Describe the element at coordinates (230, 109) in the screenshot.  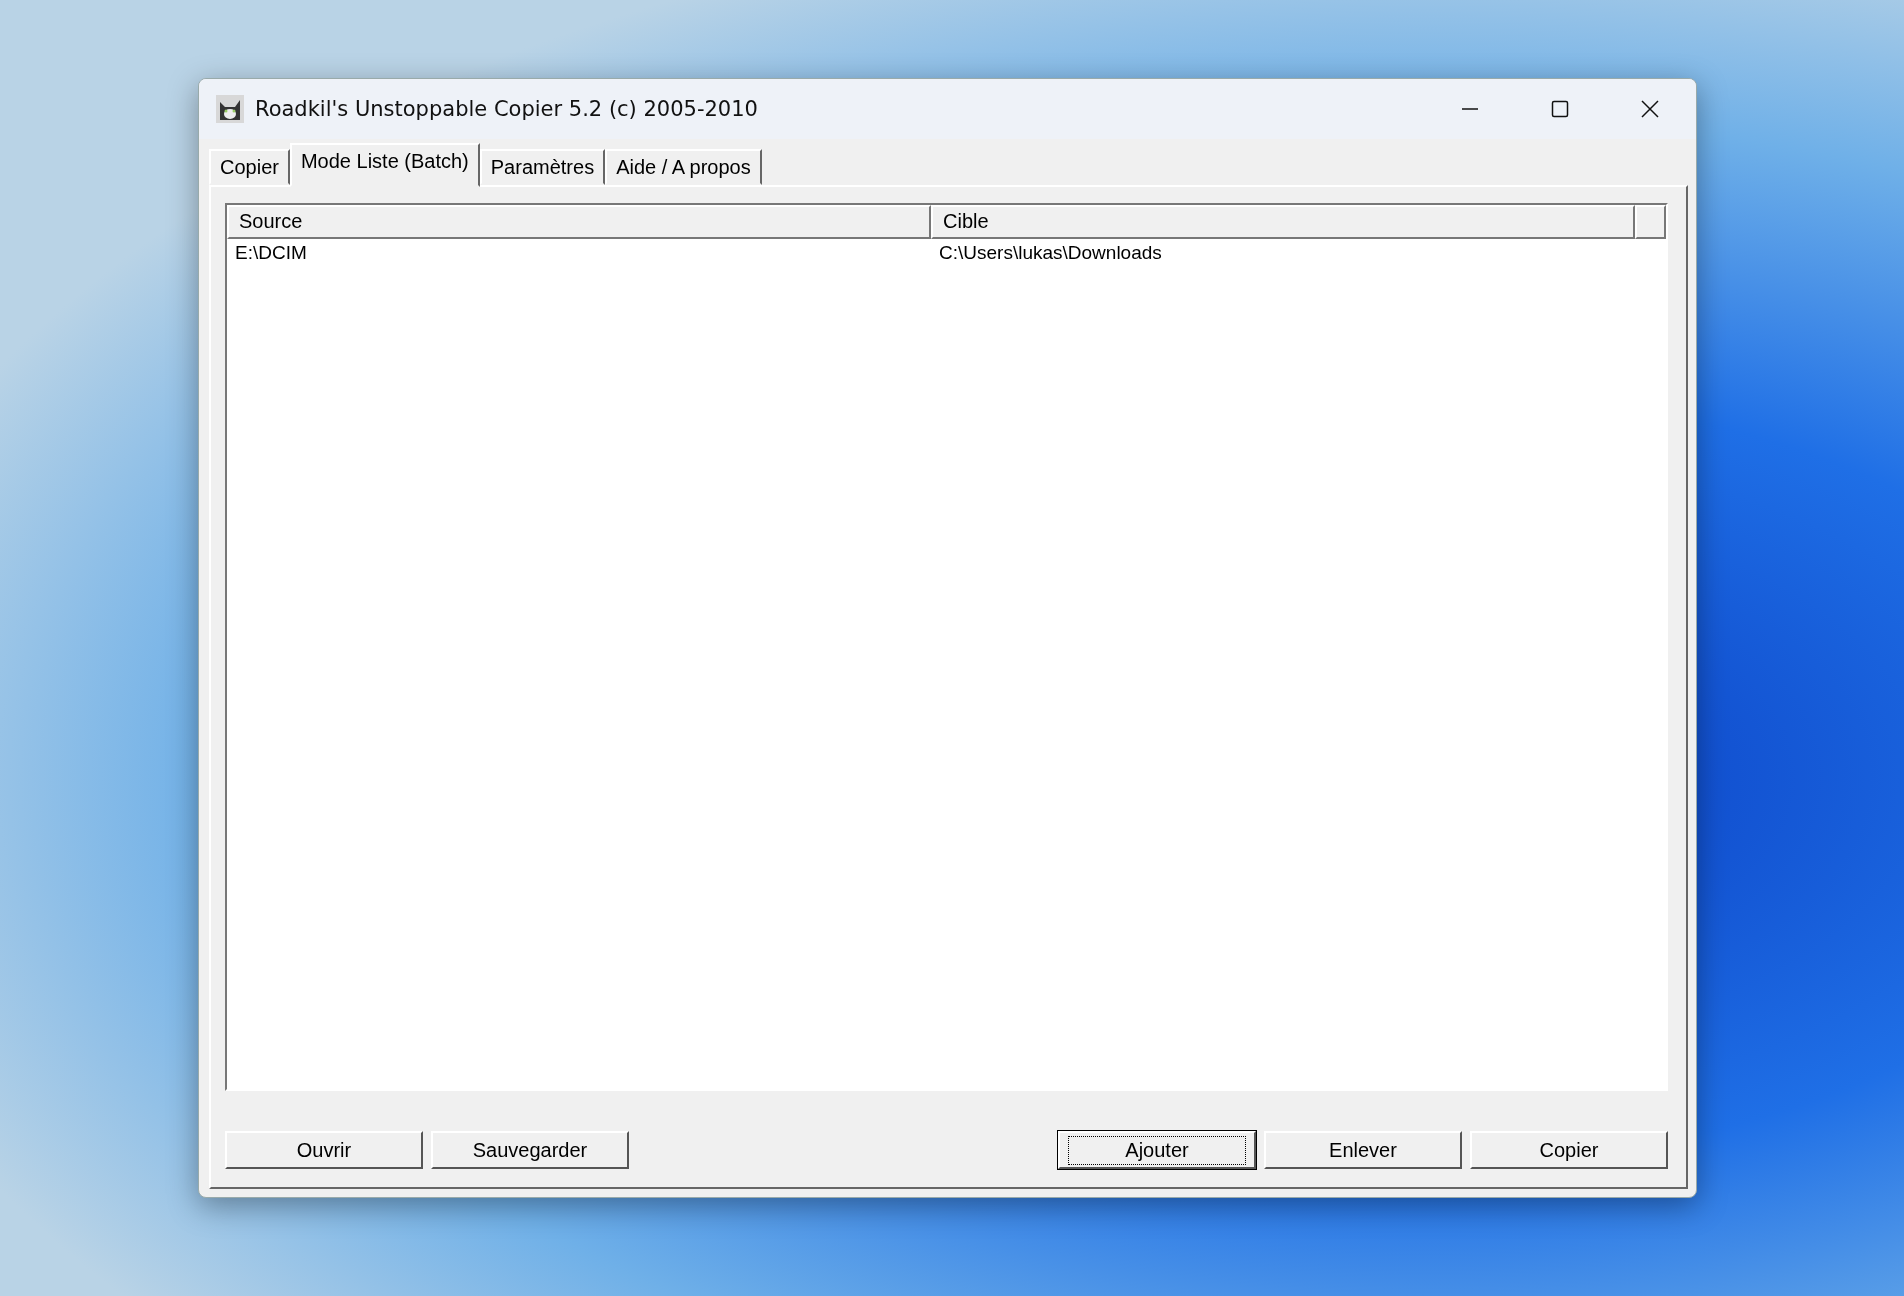
I see `cat-icon` at that location.